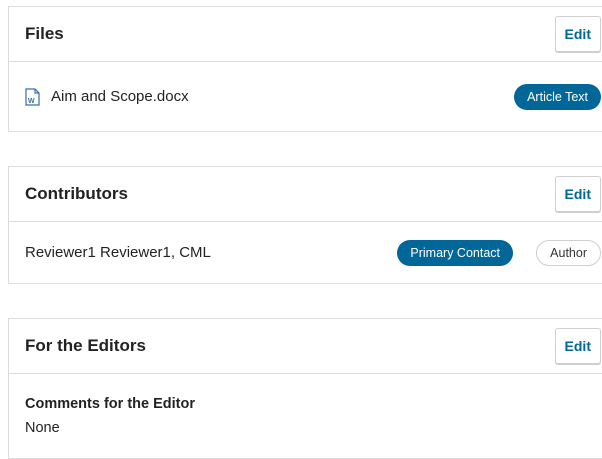 The height and width of the screenshot is (459, 602). I want to click on file-name-link: Aim and Scope.docx, so click(120, 96).